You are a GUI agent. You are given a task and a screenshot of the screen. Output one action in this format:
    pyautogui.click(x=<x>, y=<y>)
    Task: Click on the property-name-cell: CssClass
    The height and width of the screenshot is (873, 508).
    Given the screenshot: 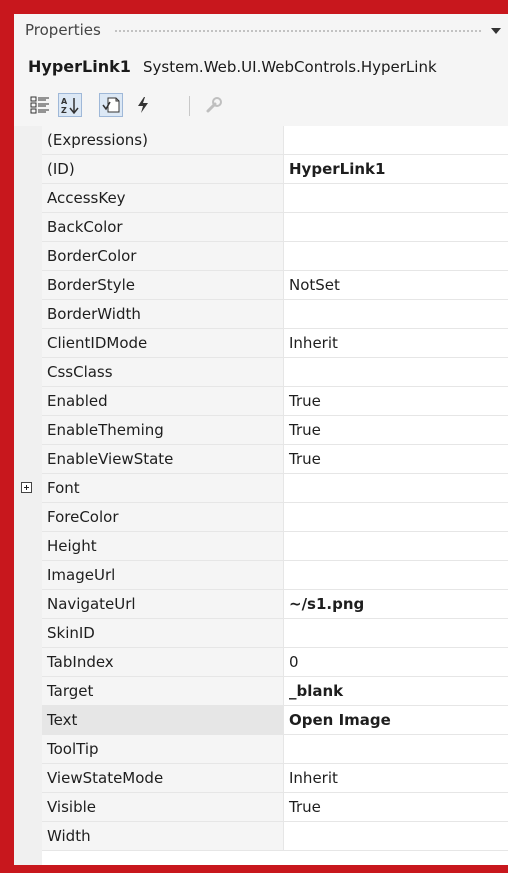 What is the action you would take?
    pyautogui.click(x=162, y=372)
    